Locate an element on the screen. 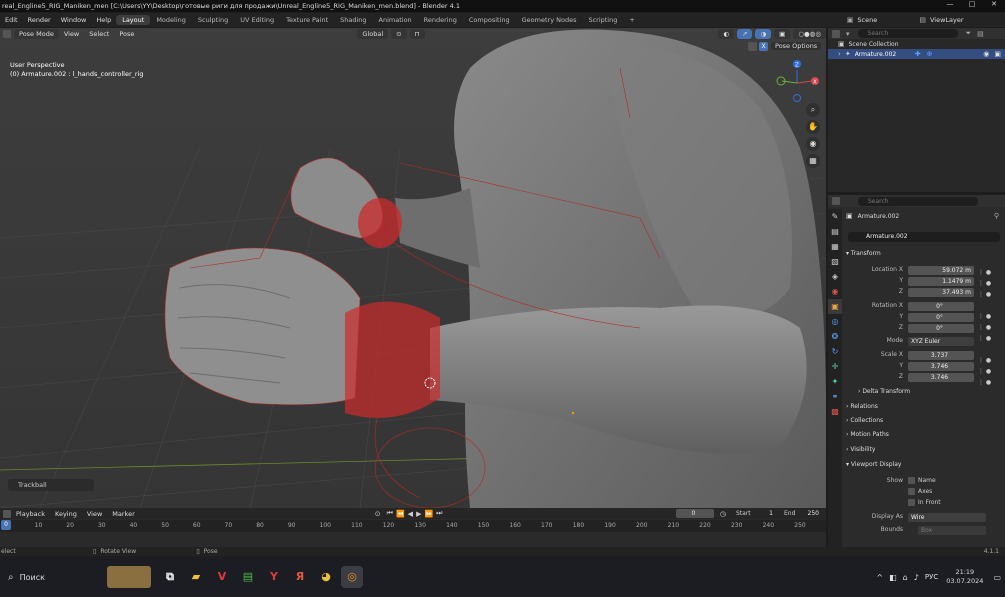 The width and height of the screenshot is (1005, 597). notification-icon: ▭ is located at coordinates (997, 577).